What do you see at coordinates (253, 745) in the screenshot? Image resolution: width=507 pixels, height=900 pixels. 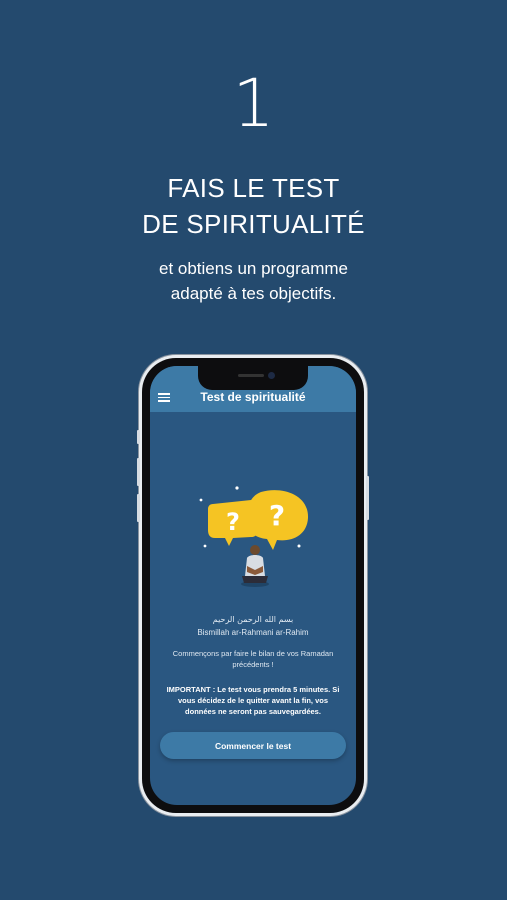 I see `start-test-button: Commencer le test` at bounding box center [253, 745].